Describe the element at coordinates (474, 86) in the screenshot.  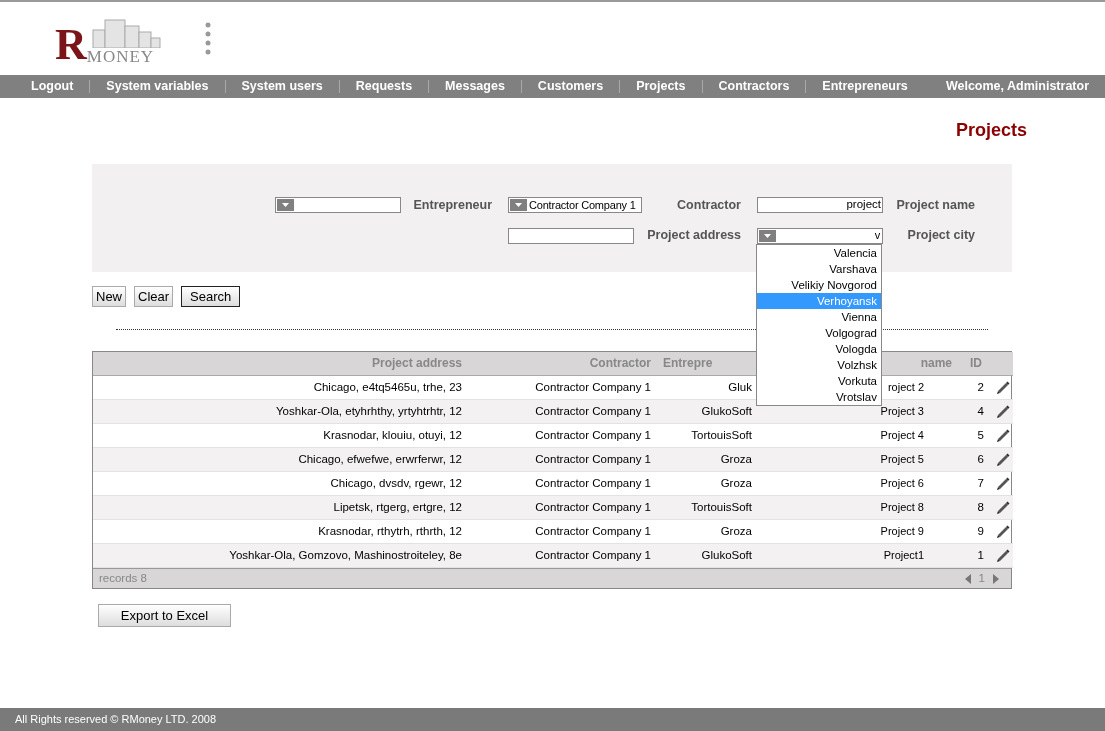
I see `nav-link-item: Messages` at that location.